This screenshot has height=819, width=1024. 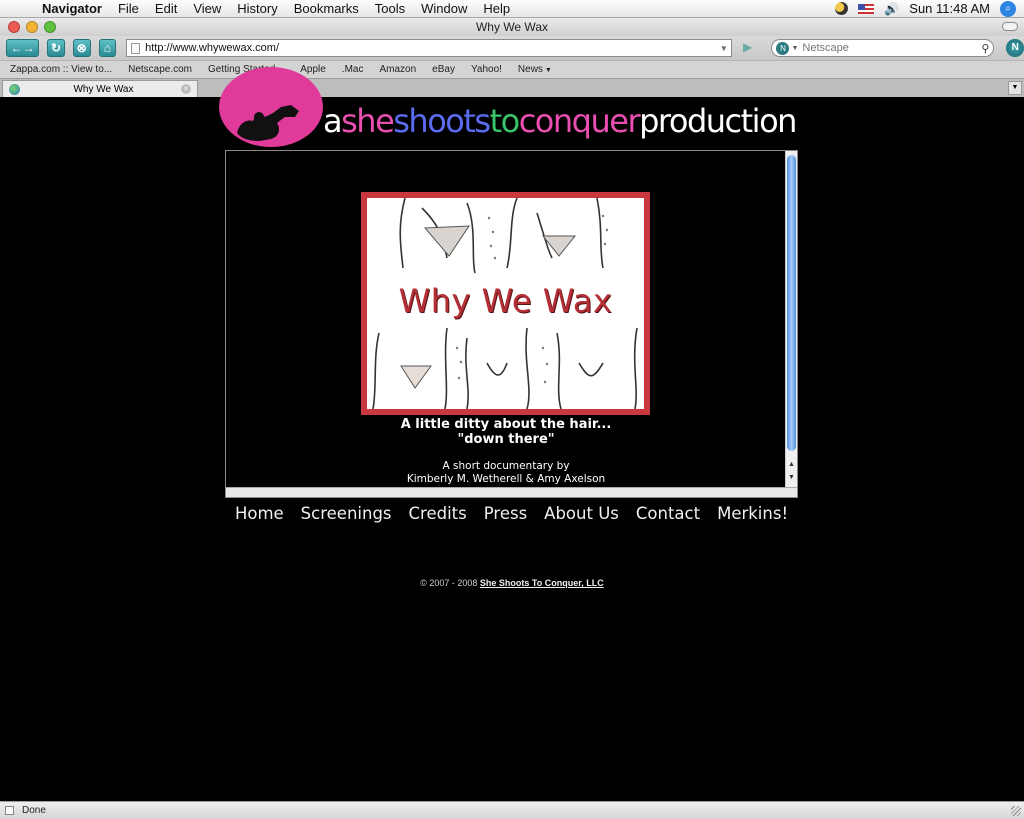 What do you see at coordinates (505, 121) in the screenshot?
I see `logo-segment-to: to` at bounding box center [505, 121].